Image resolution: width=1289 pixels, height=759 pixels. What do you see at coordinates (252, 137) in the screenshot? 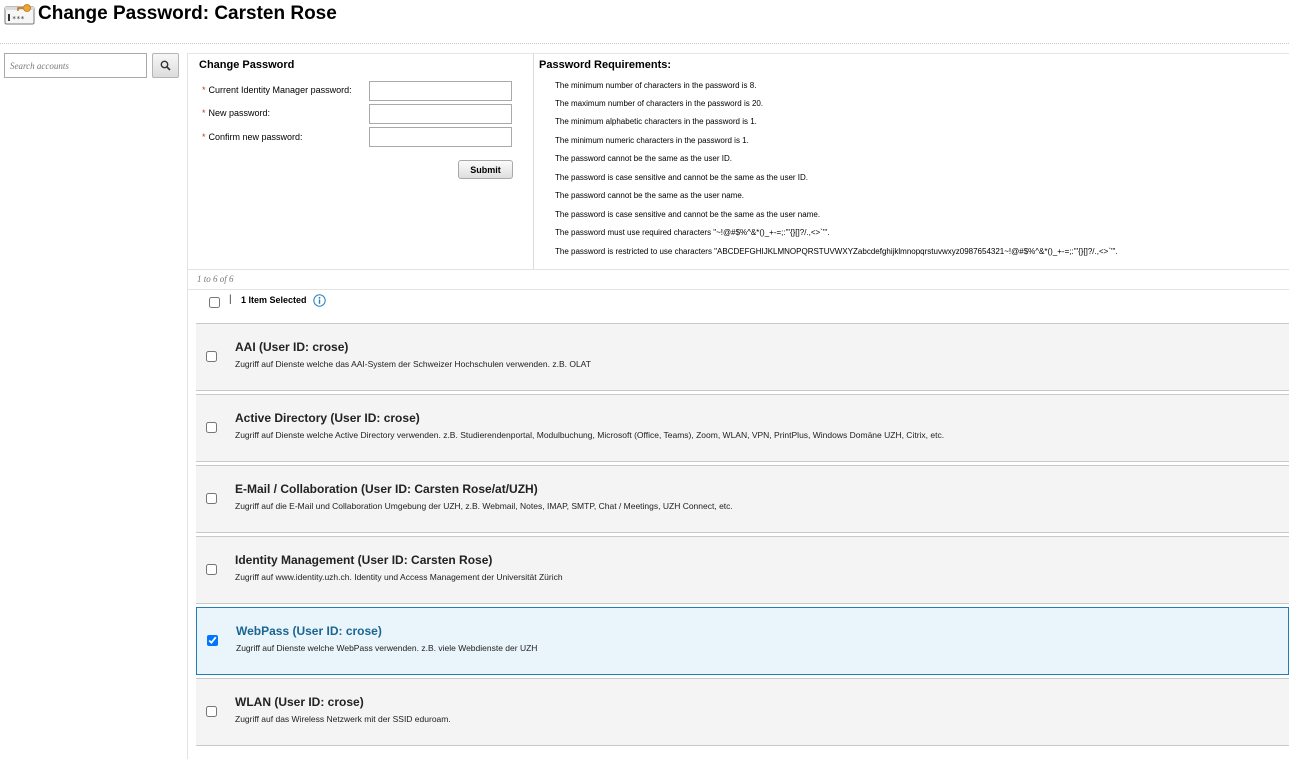
I see `confirm-password-label: * Confirm new password:` at bounding box center [252, 137].